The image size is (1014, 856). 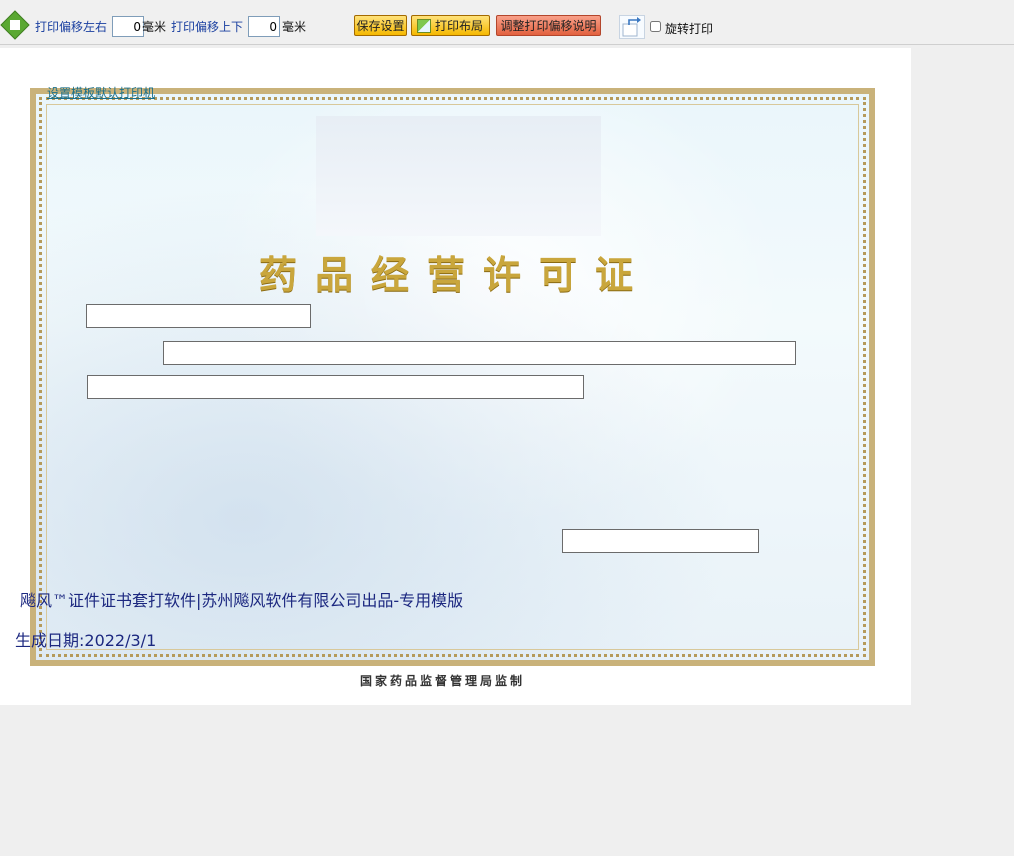 I want to click on rotate-icon, so click(x=632, y=27).